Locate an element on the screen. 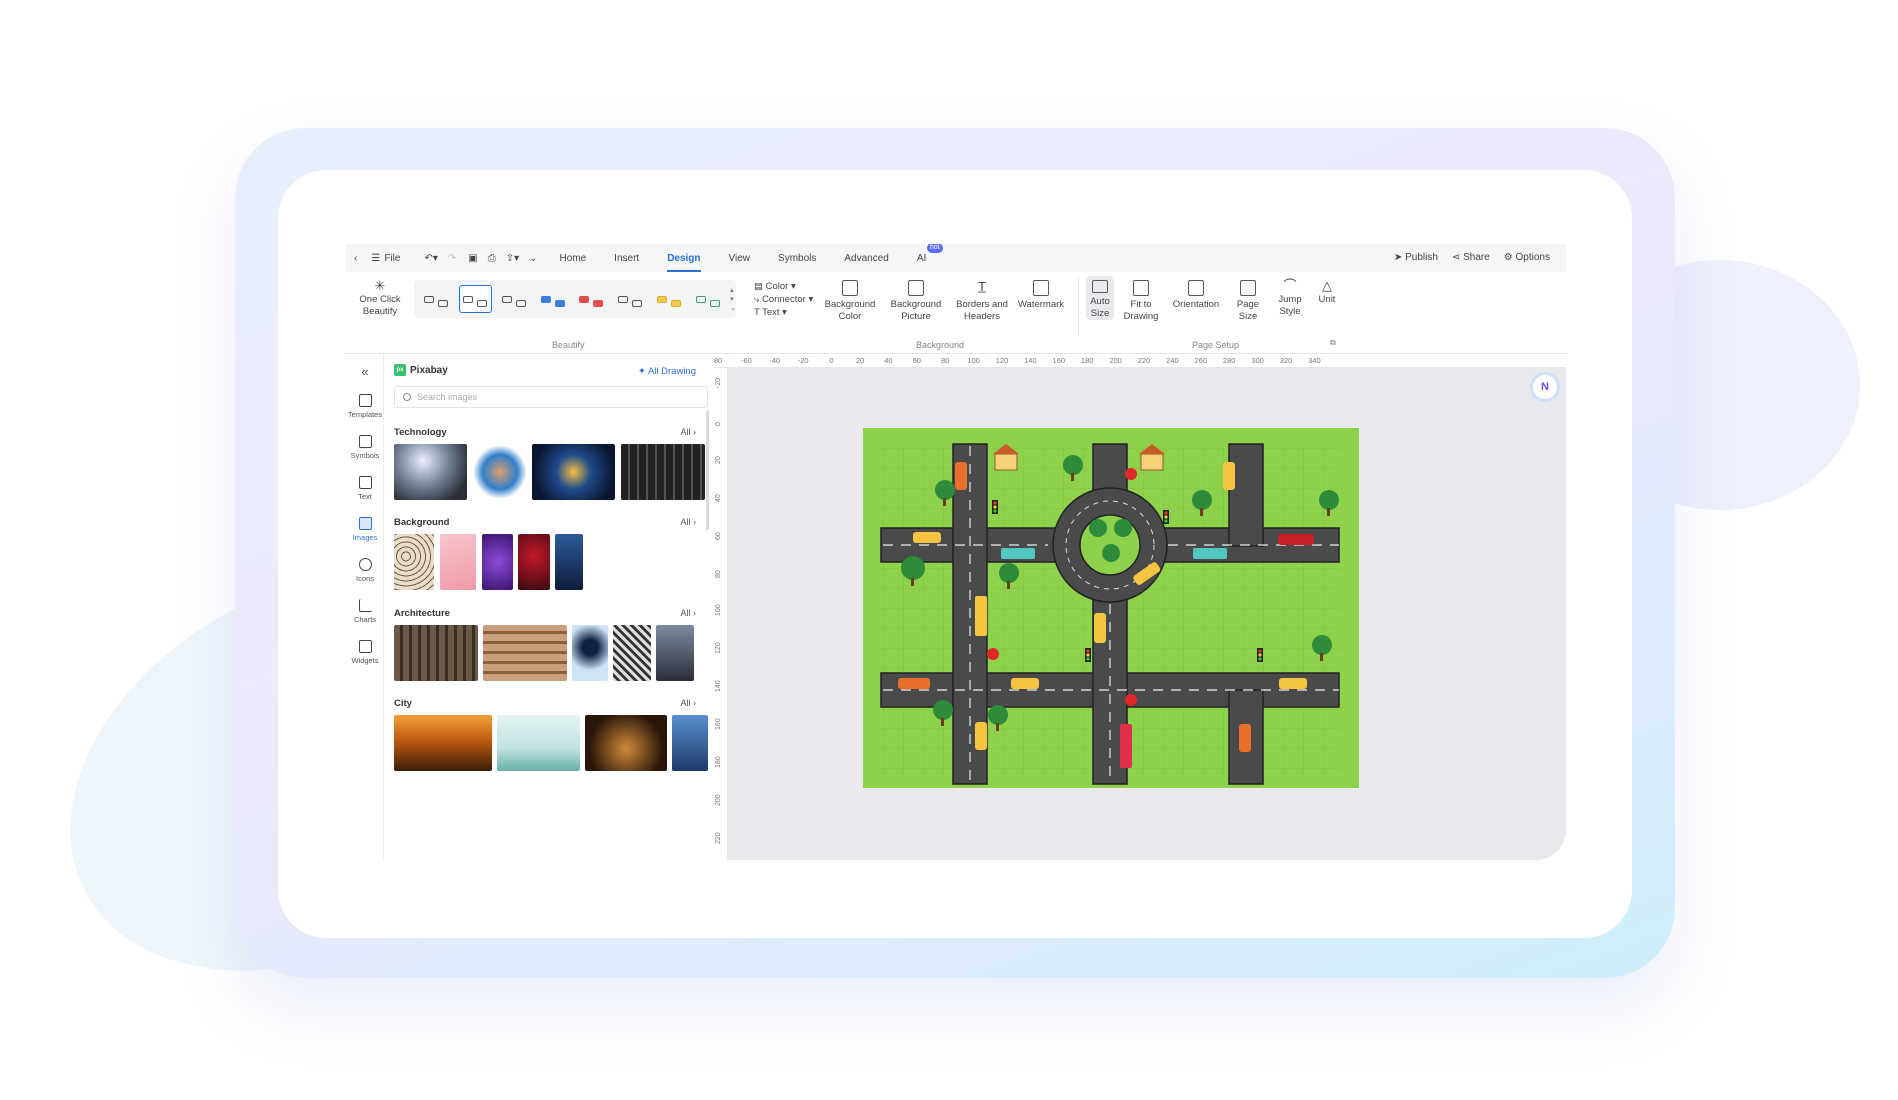 The width and height of the screenshot is (1898, 1100). jump-style-button: ⌒ Jump Style is located at coordinates (1290, 298).